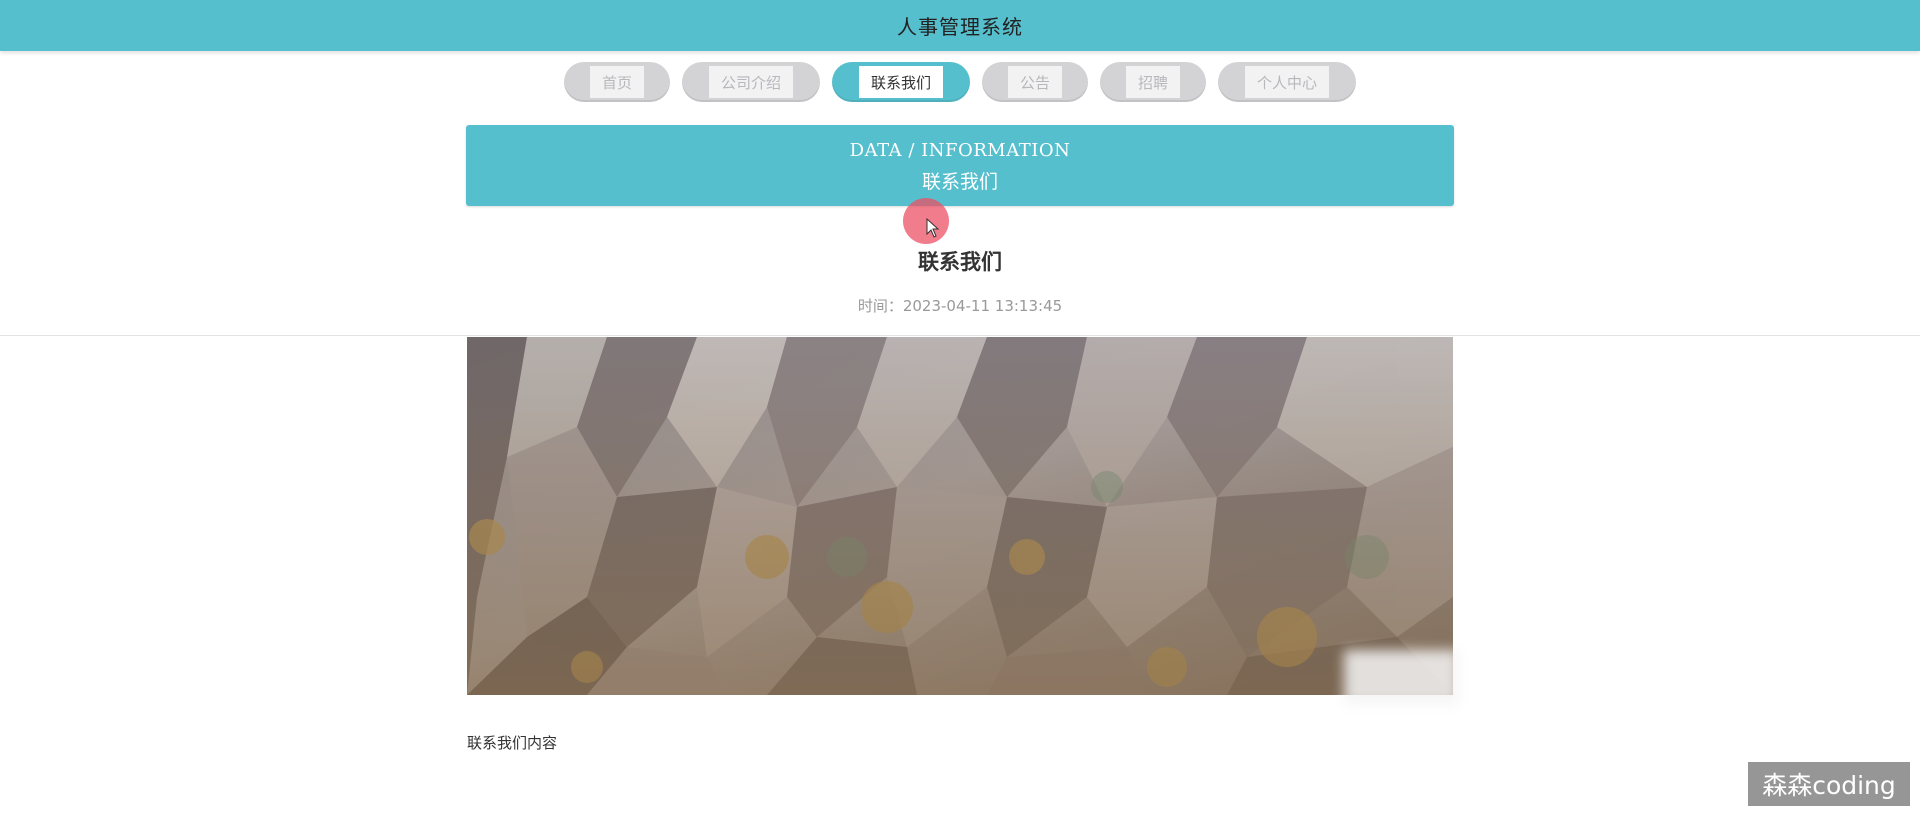 The image size is (1920, 816). Describe the element at coordinates (960, 165) in the screenshot. I see `section-banner: DATA / INFORMATION 联系我们` at that location.